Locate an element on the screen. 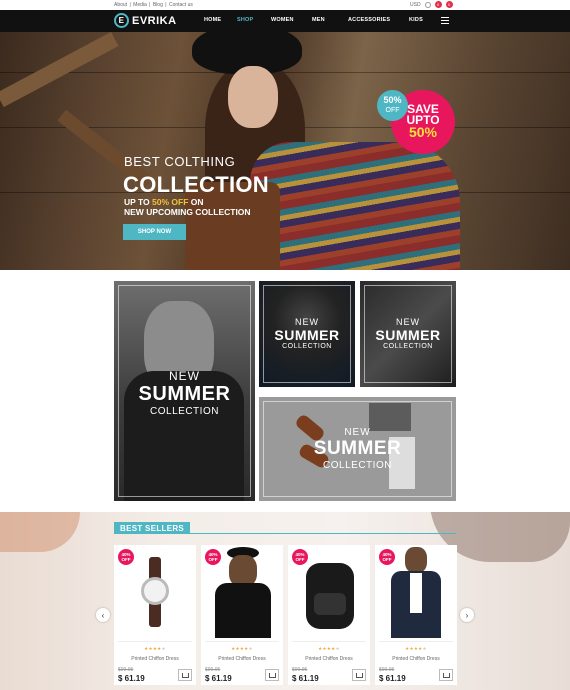 The width and height of the screenshot is (570, 690). hero-heading: COLLECTION is located at coordinates (196, 184).